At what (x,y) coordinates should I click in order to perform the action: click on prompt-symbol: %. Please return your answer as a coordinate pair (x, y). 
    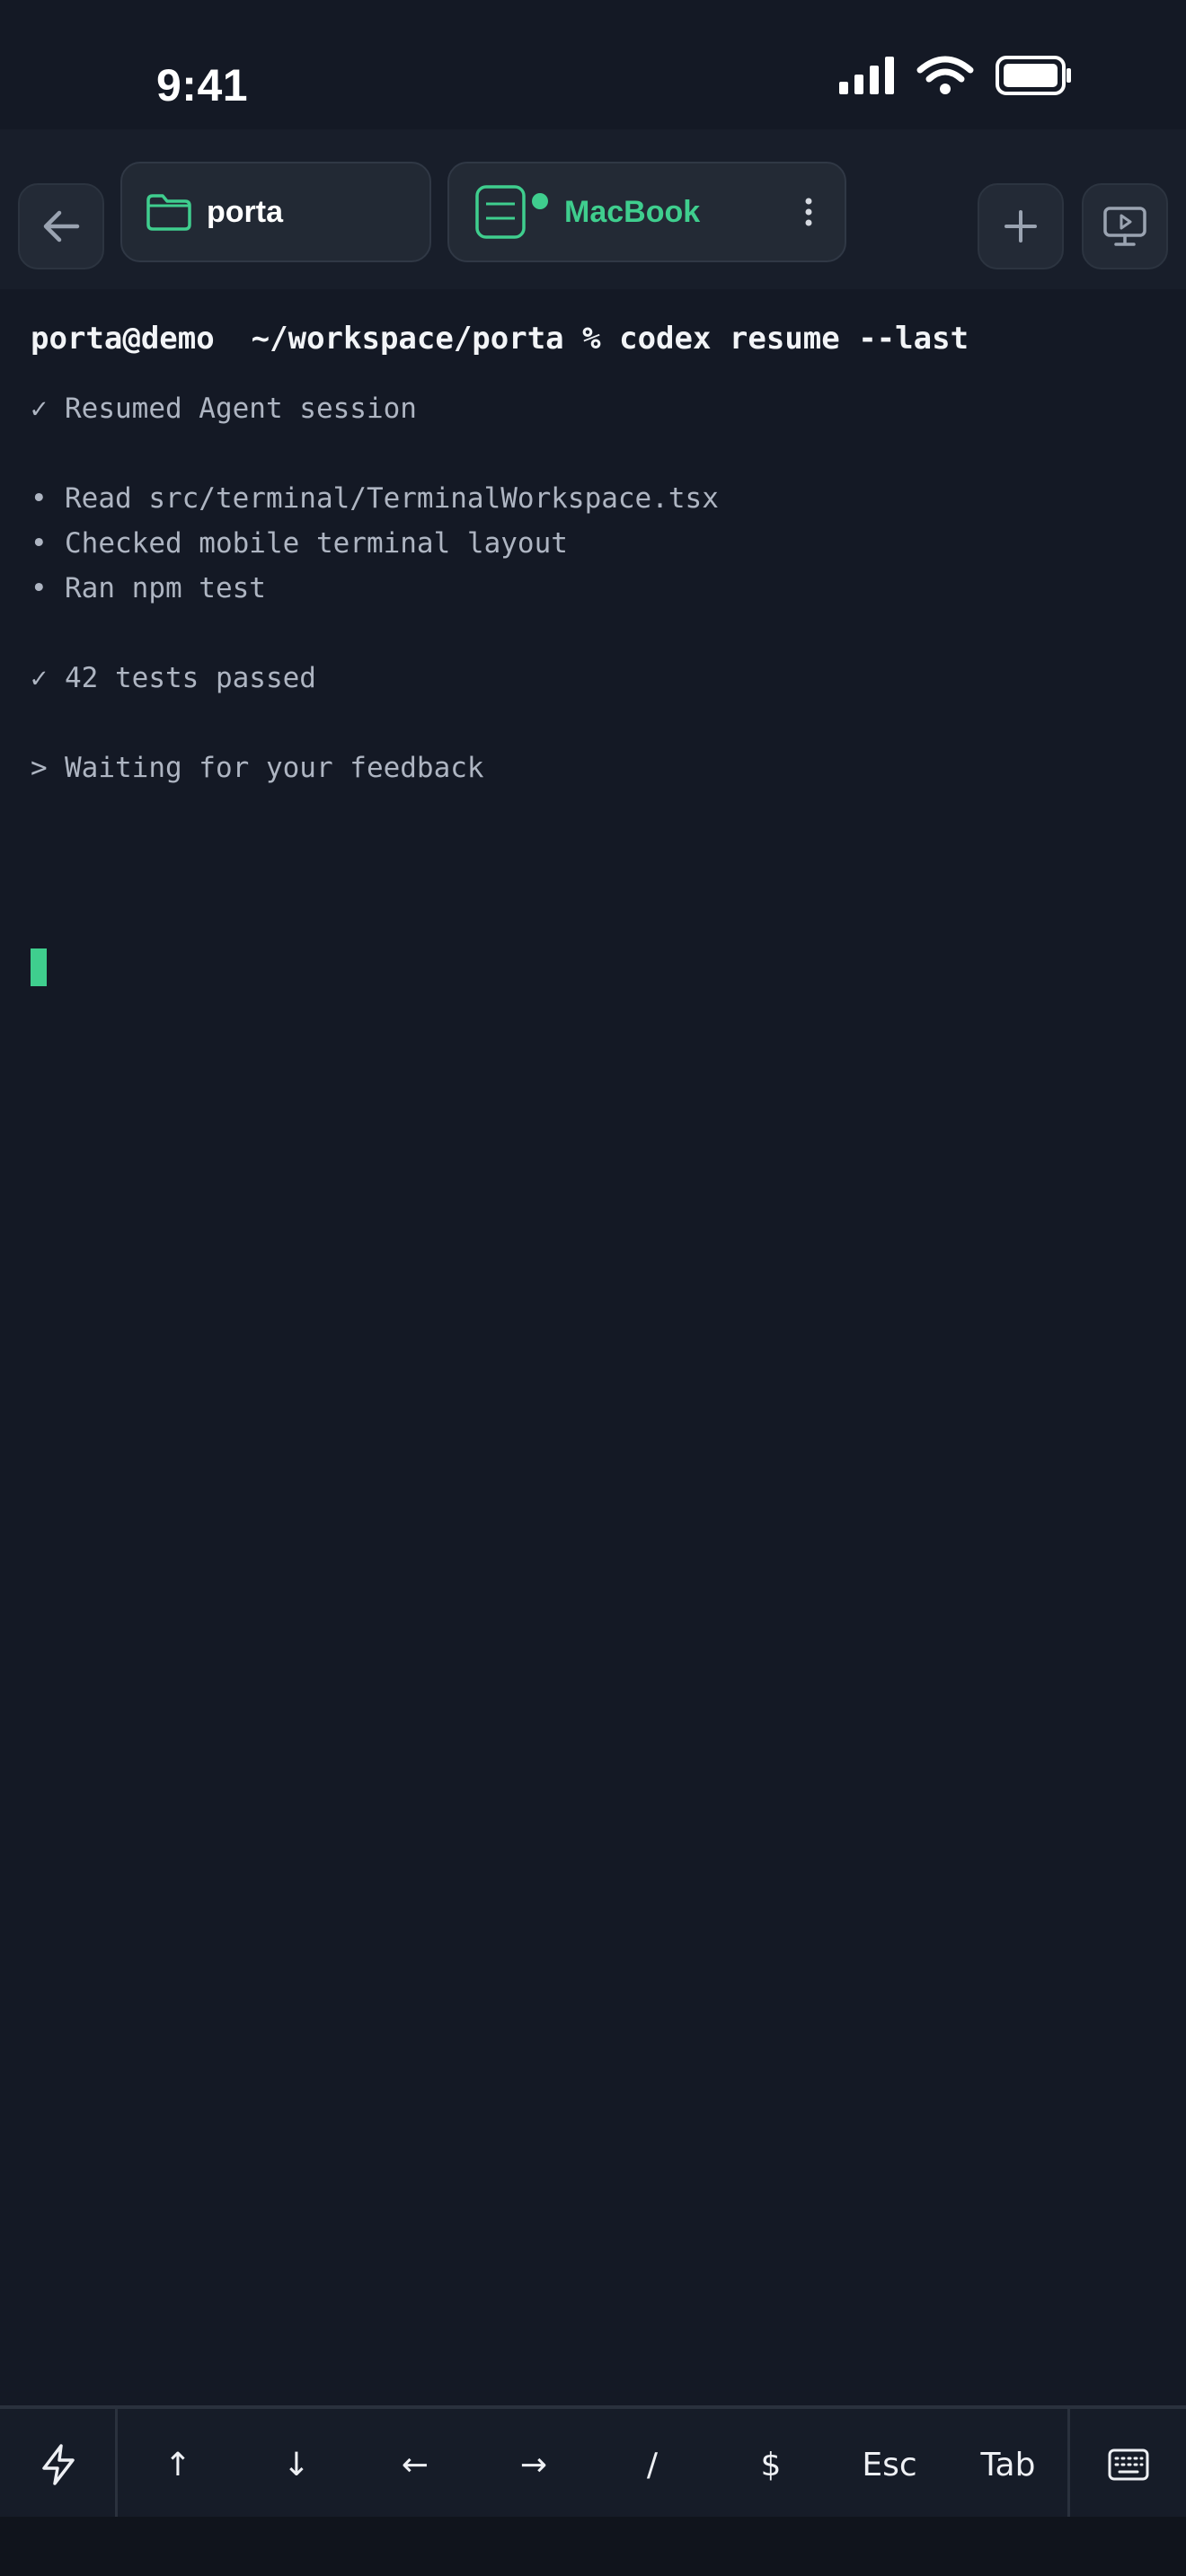
    Looking at the image, I should click on (591, 339).